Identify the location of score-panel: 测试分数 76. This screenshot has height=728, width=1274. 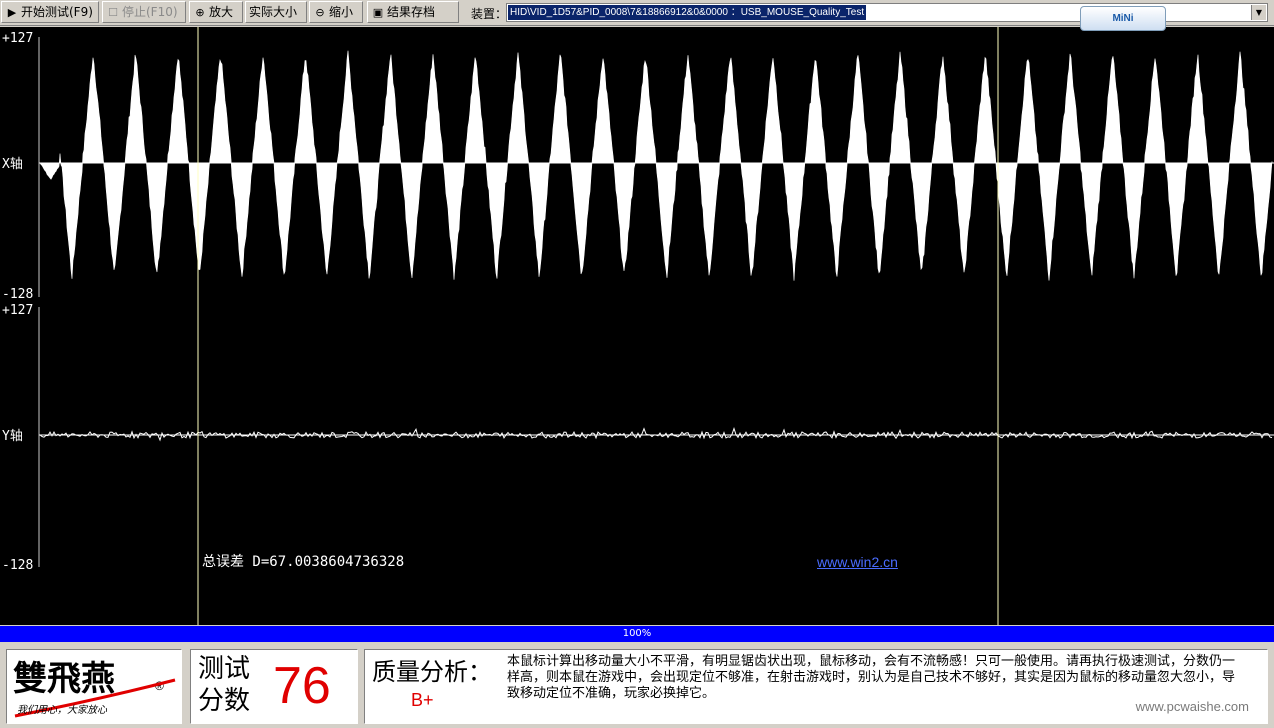
(274, 686).